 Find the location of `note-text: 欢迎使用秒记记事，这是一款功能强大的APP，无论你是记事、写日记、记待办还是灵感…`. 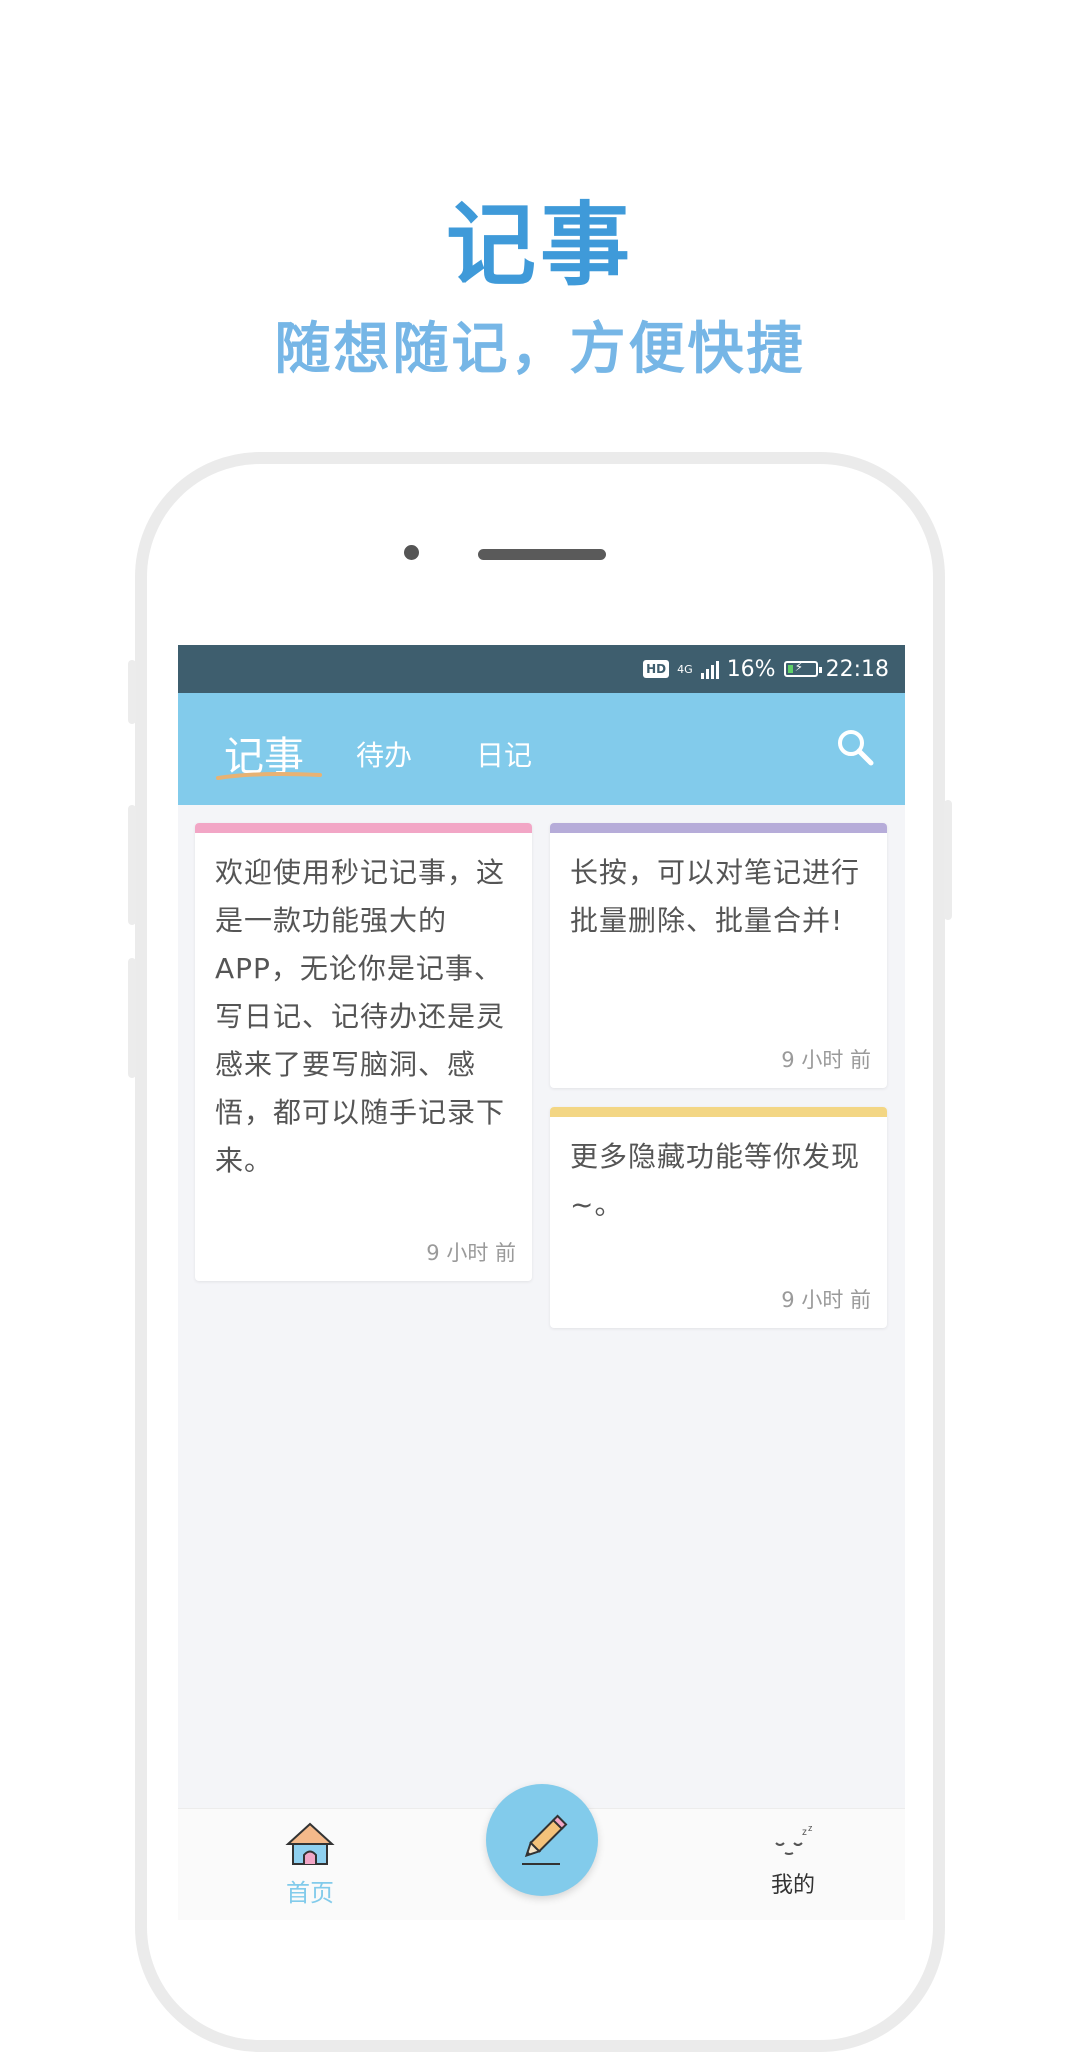

note-text: 欢迎使用秒记记事，这是一款功能强大的APP，无论你是记事、写日记、记待办还是灵感… is located at coordinates (360, 1016).